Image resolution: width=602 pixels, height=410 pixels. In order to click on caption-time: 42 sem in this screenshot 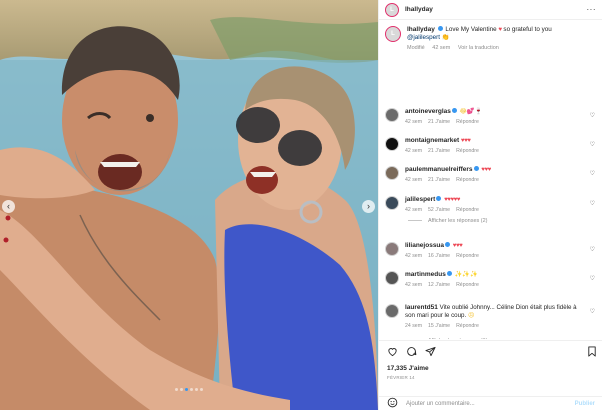, I will do `click(441, 48)`.